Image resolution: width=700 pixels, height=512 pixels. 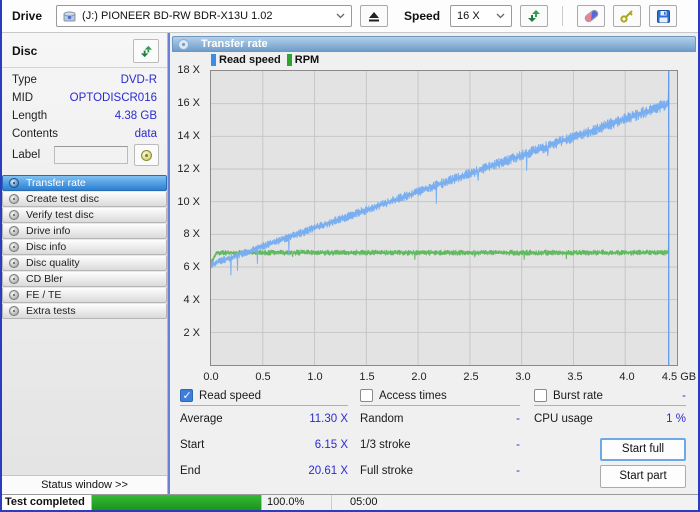 I want to click on nav-item-label: FE / TE, so click(x=44, y=295).